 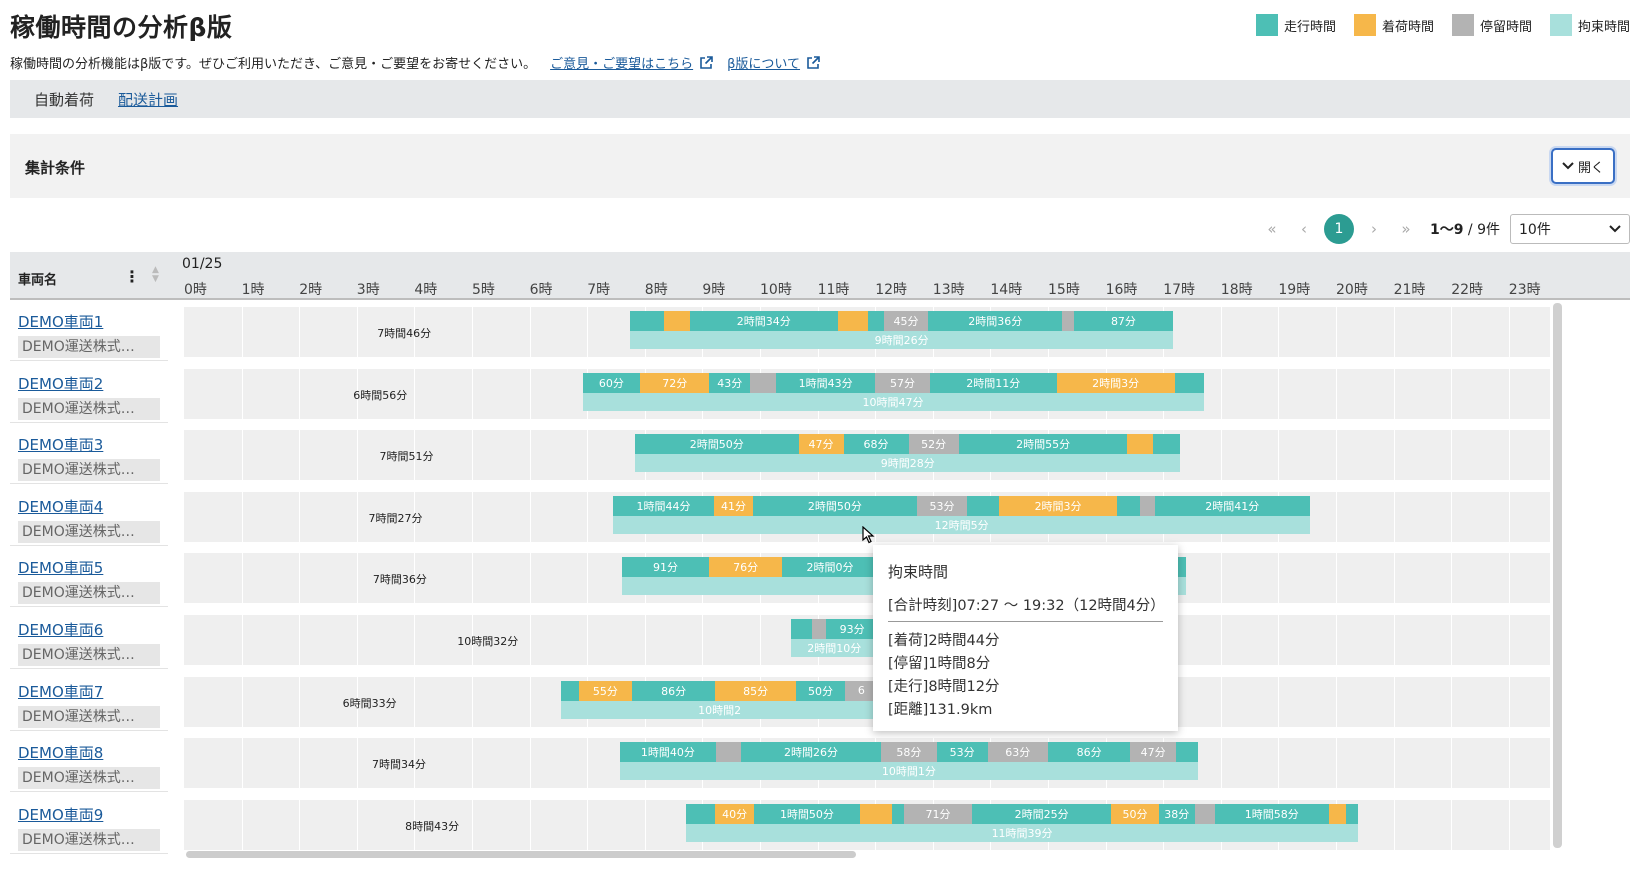 I want to click on binding-time-bar: 10時間47分, so click(x=893, y=401).